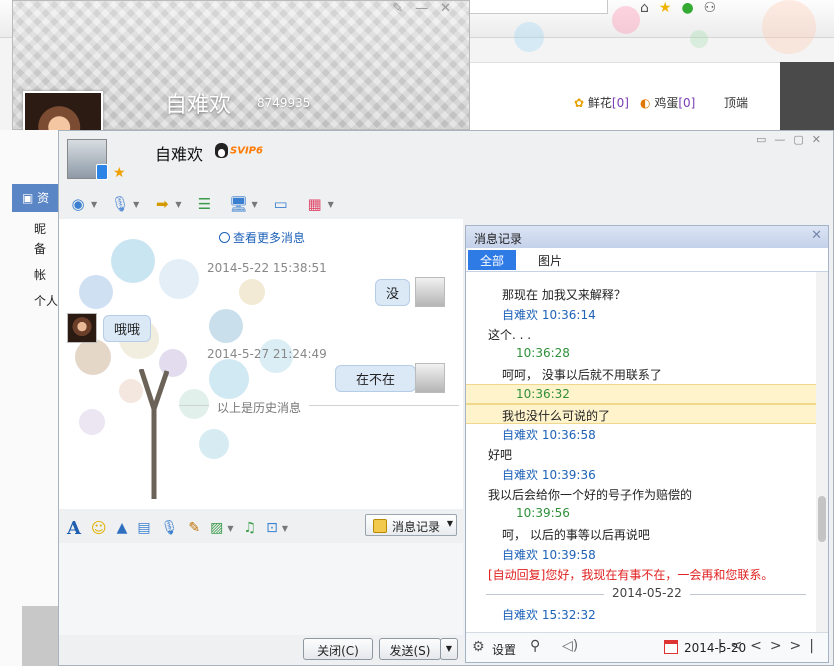 The image size is (834, 666). What do you see at coordinates (239, 150) in the screenshot?
I see `svip-badge: SVIP6` at bounding box center [239, 150].